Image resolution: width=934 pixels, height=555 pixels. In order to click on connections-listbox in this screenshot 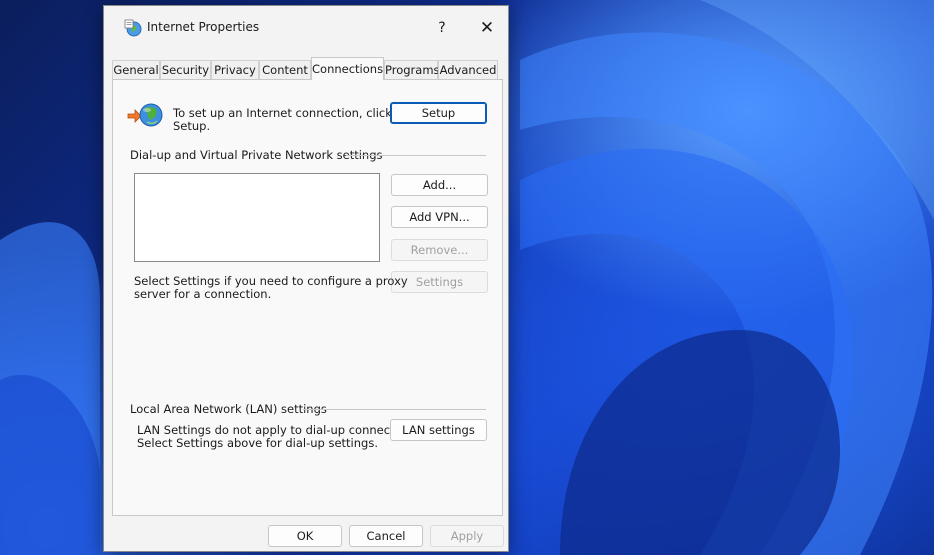, I will do `click(257, 217)`.